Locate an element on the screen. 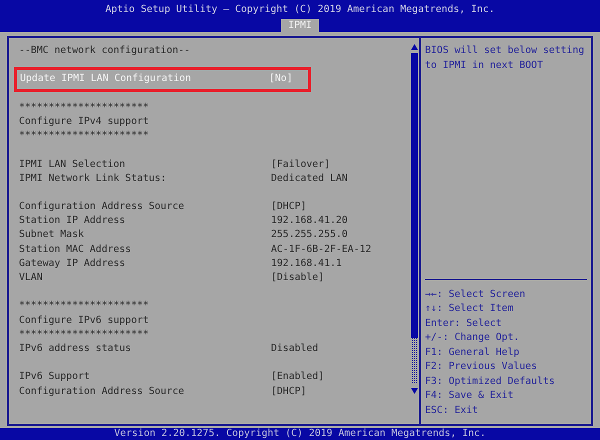 The image size is (600, 440). setting-option: VLAN [Disable] is located at coordinates (214, 278).